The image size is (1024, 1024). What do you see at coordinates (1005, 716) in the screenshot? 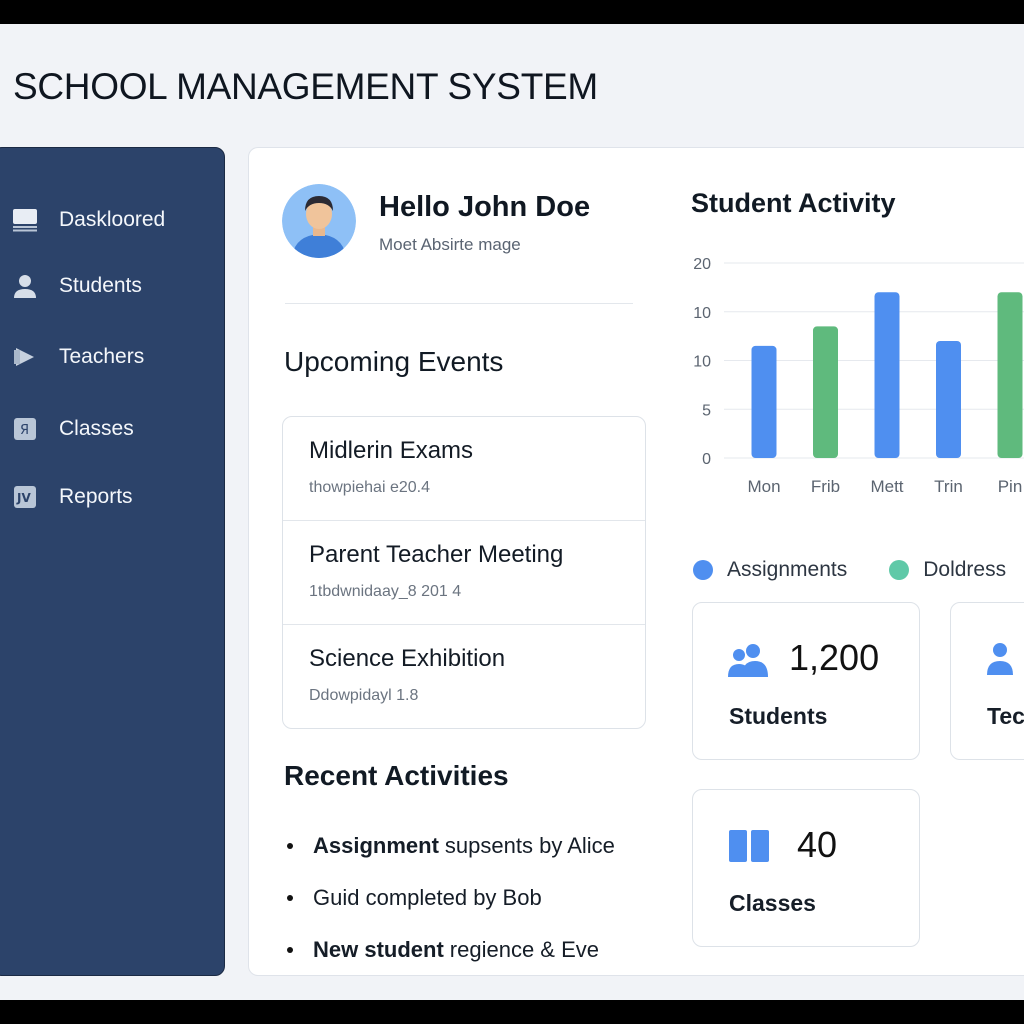
I see `teachers-label: Tec` at bounding box center [1005, 716].